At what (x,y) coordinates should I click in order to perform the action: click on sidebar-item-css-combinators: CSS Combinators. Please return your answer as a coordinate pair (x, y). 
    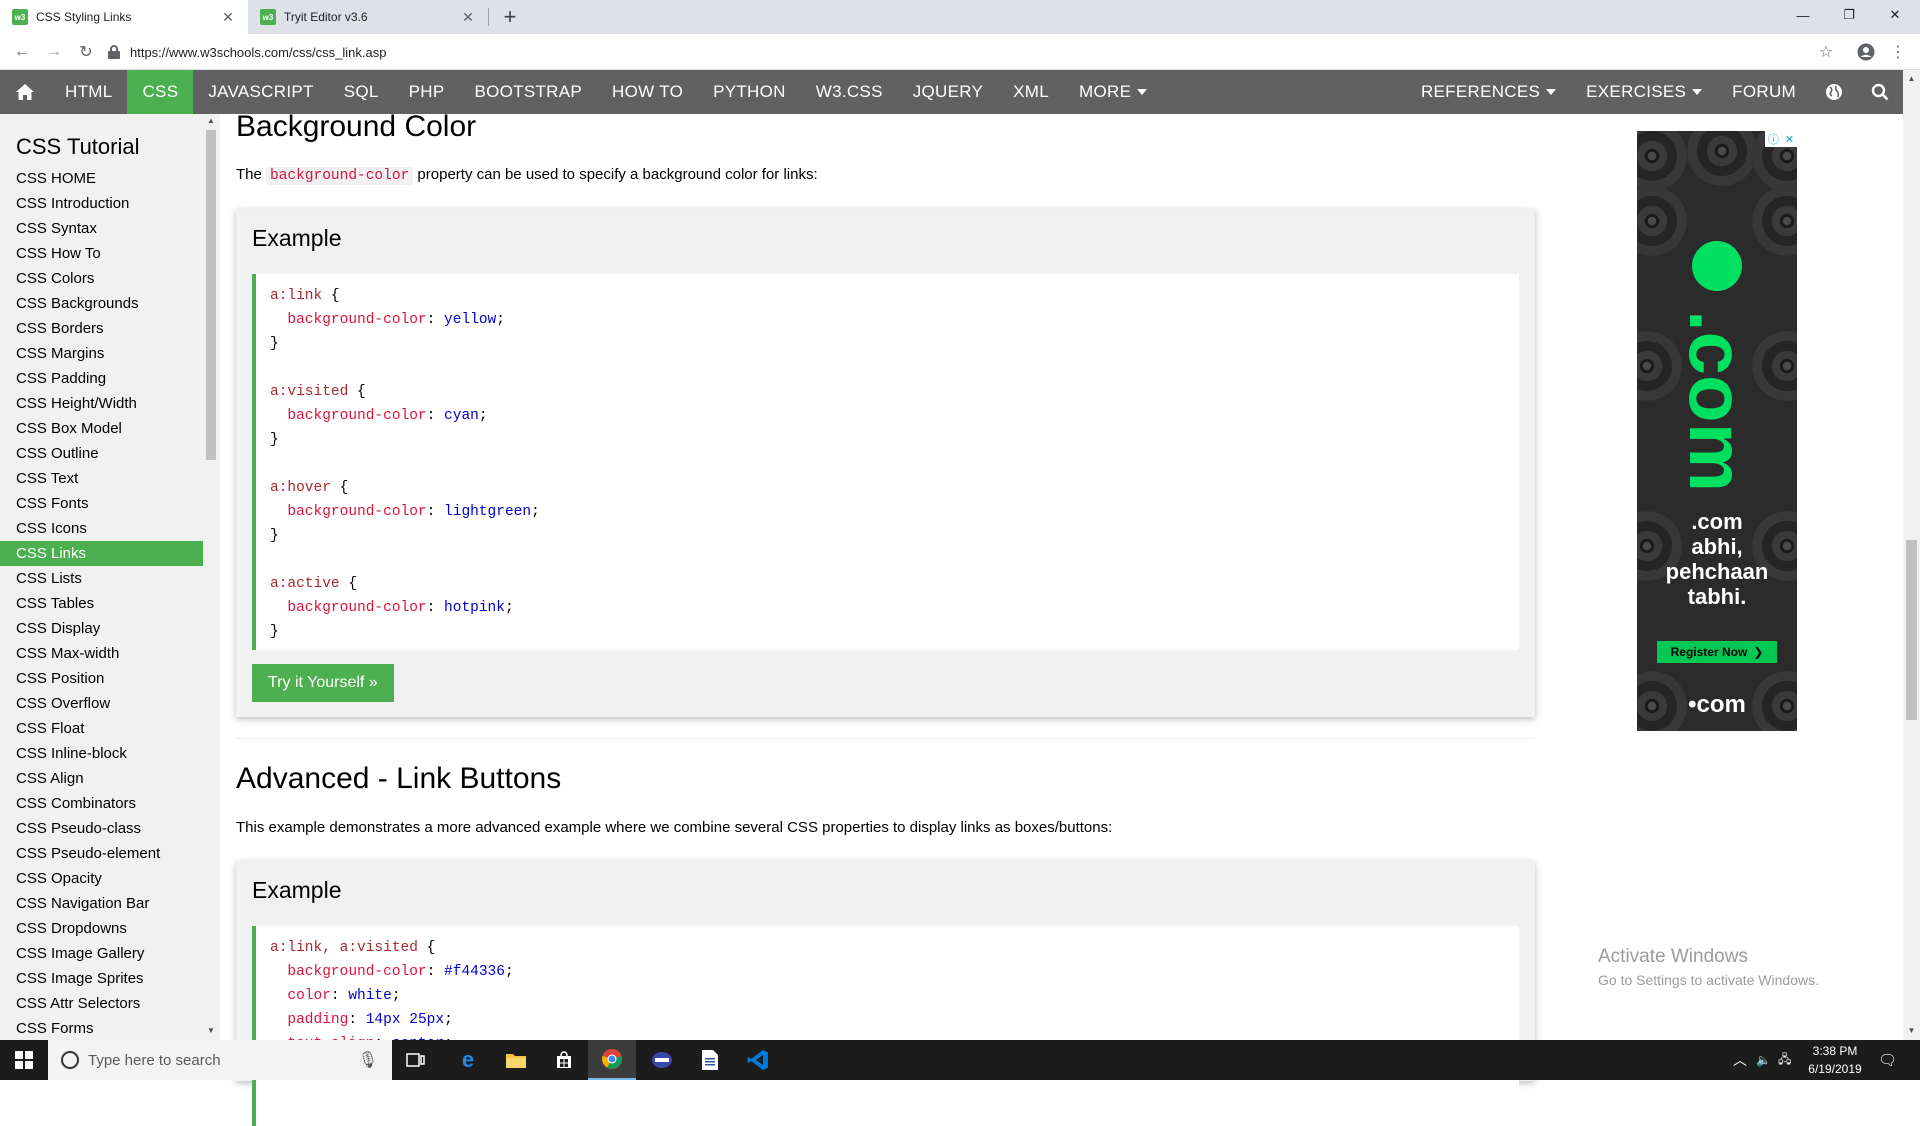
    Looking at the image, I should click on (101, 803).